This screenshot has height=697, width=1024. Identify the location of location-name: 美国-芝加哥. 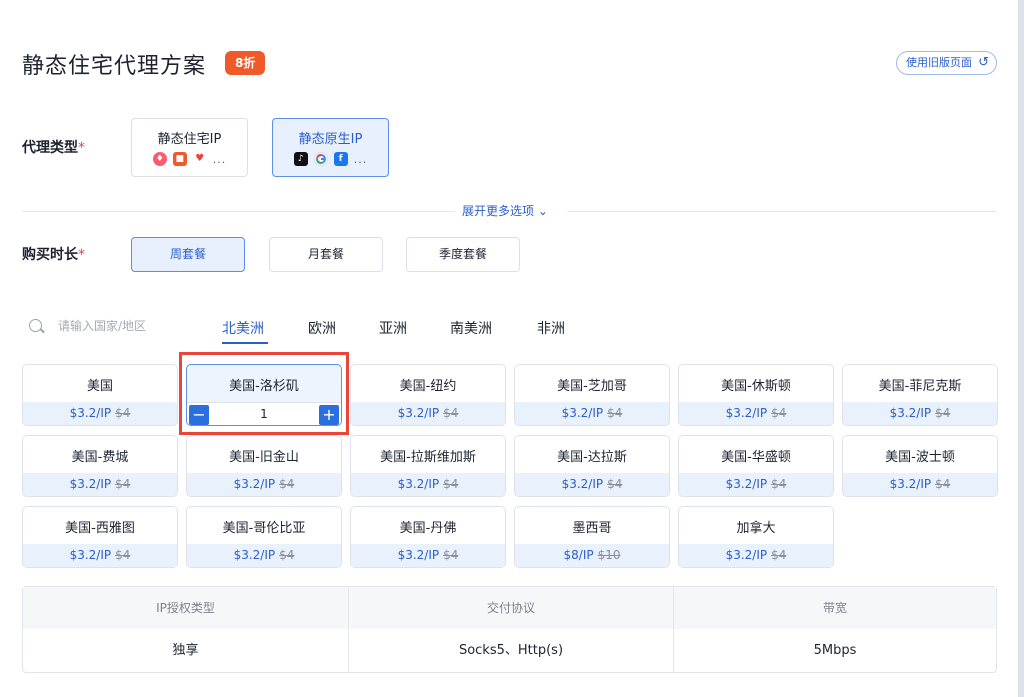
(592, 386).